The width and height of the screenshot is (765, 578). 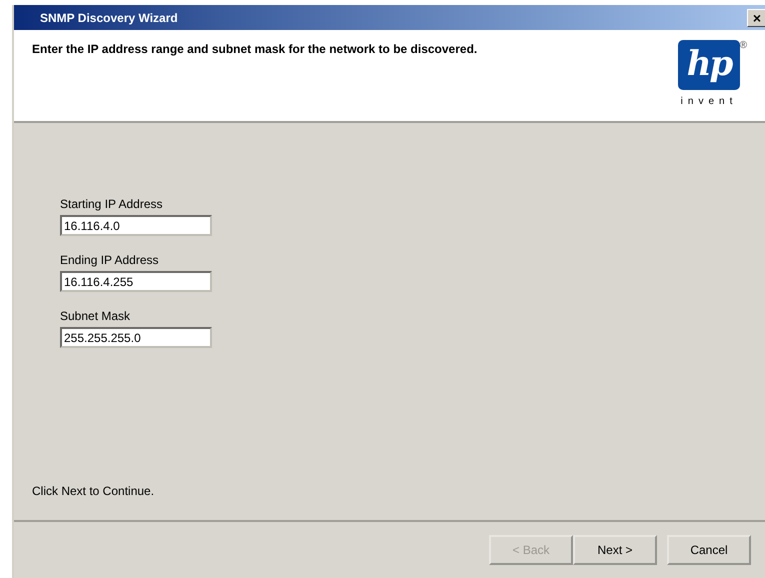 I want to click on close-button: ×, so click(x=756, y=17).